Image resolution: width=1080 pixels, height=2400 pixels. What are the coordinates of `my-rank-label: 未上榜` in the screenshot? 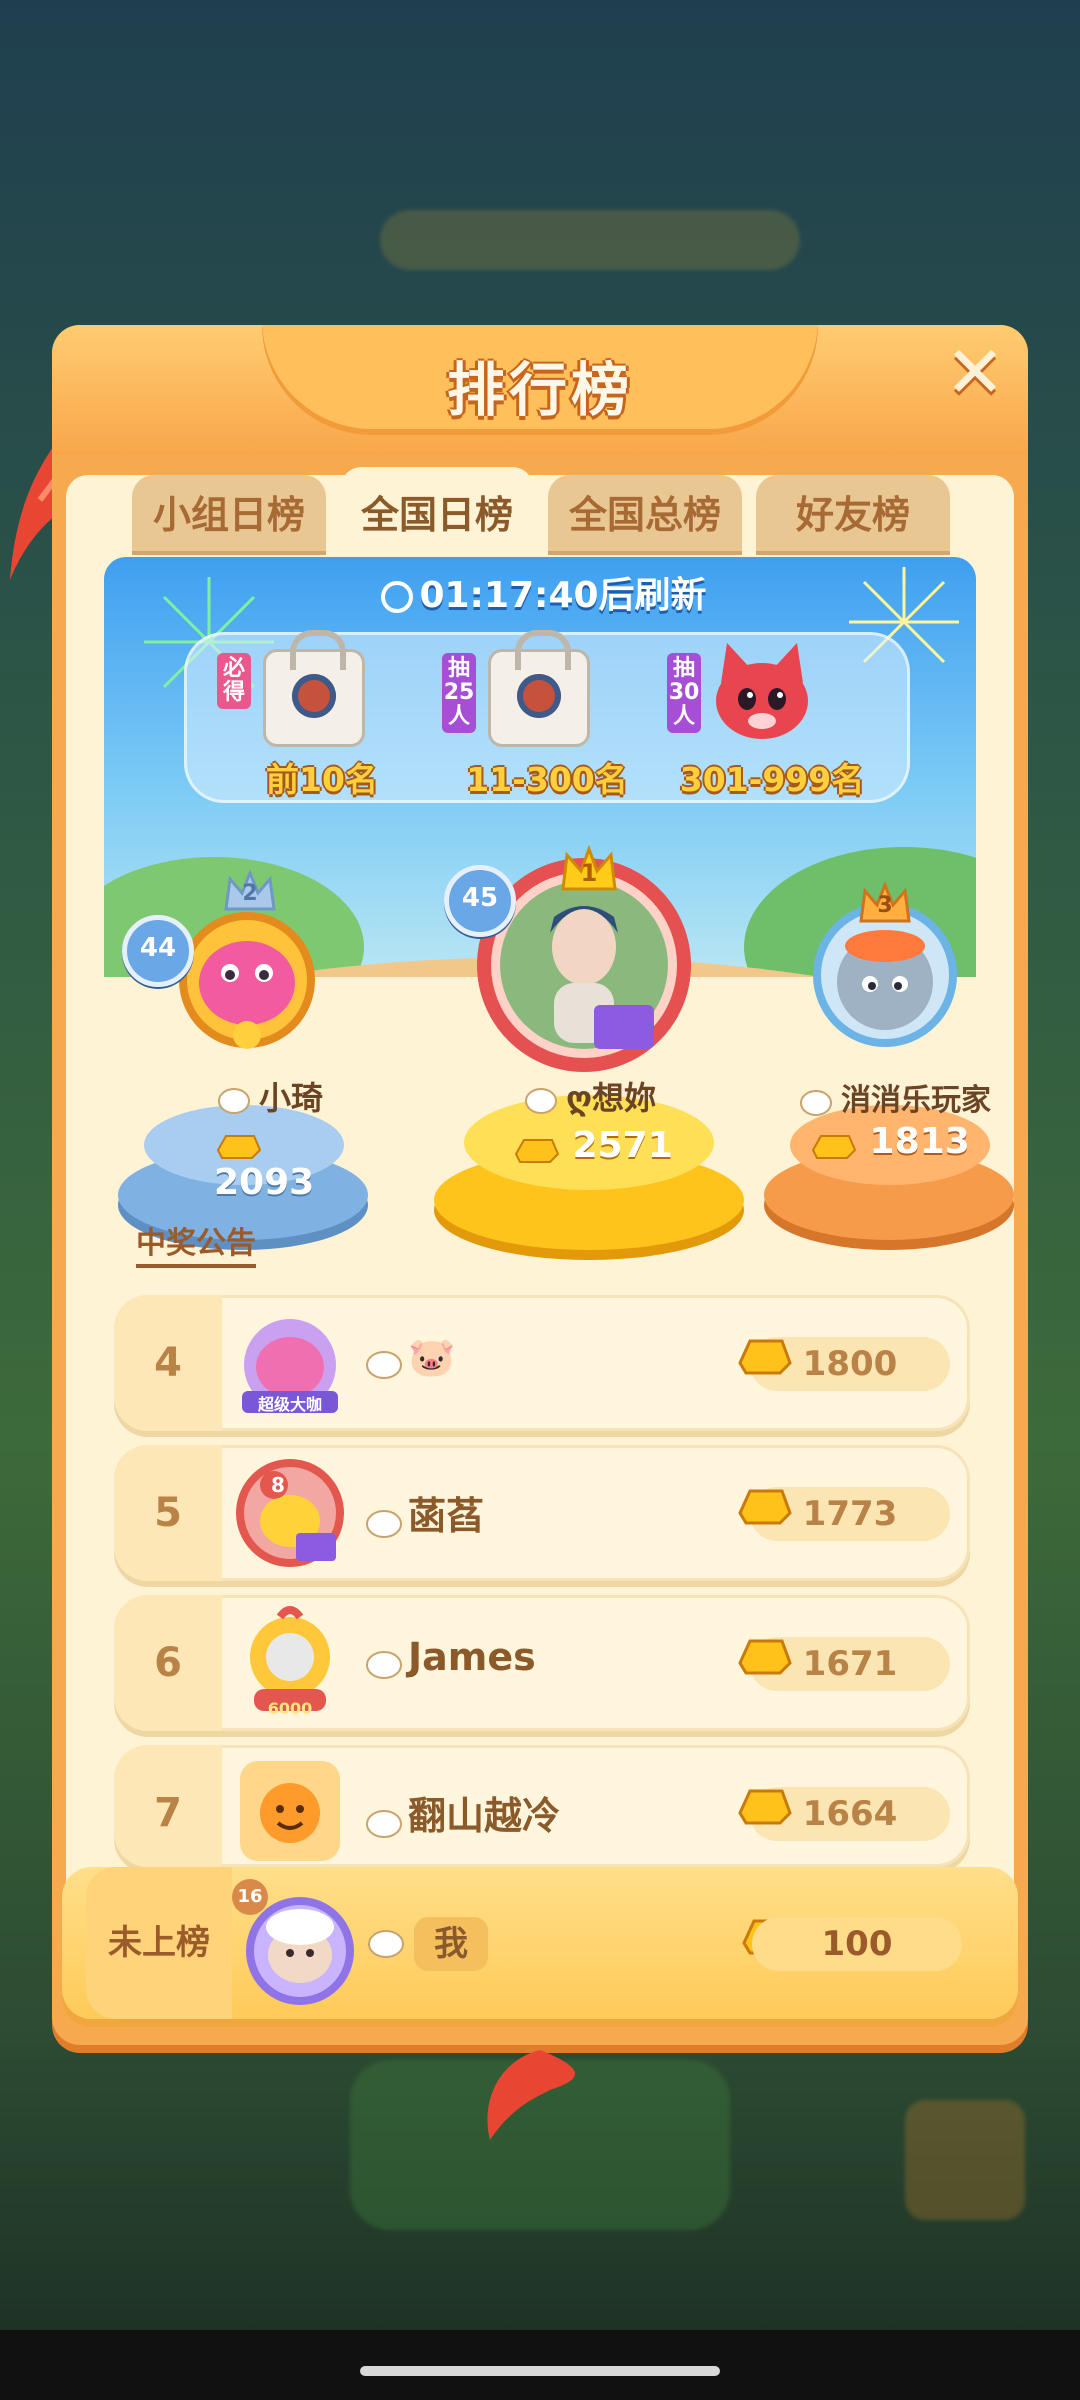 It's located at (159, 1943).